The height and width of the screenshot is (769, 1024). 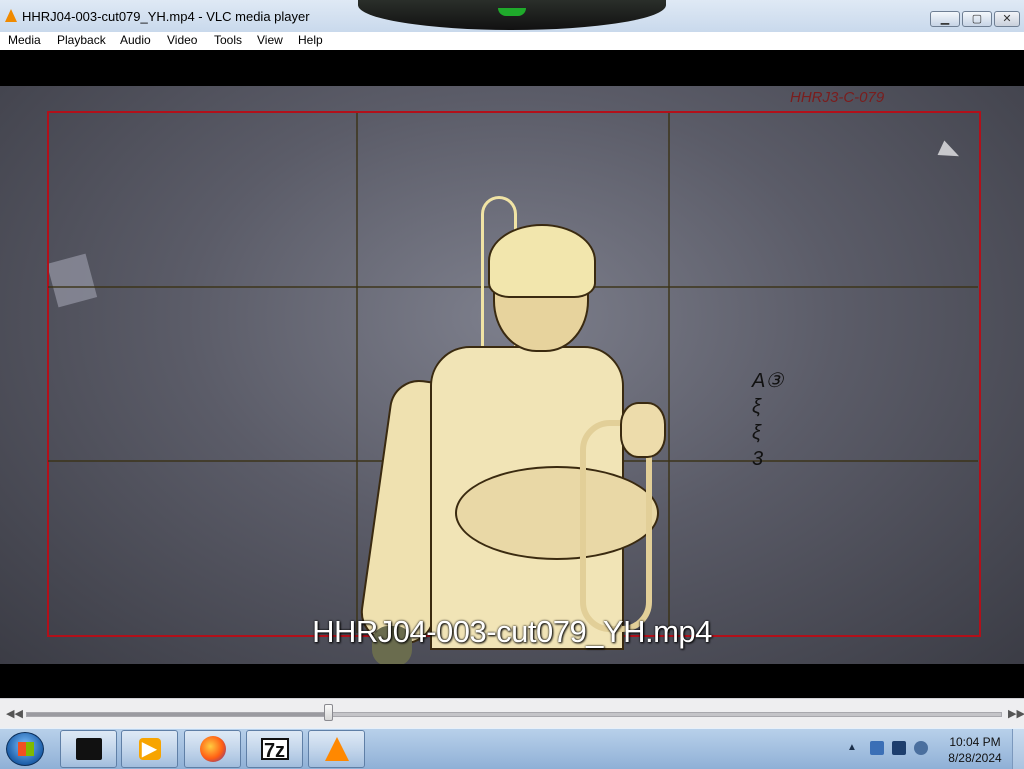 I want to click on tray-speaker-icon, so click(x=921, y=748).